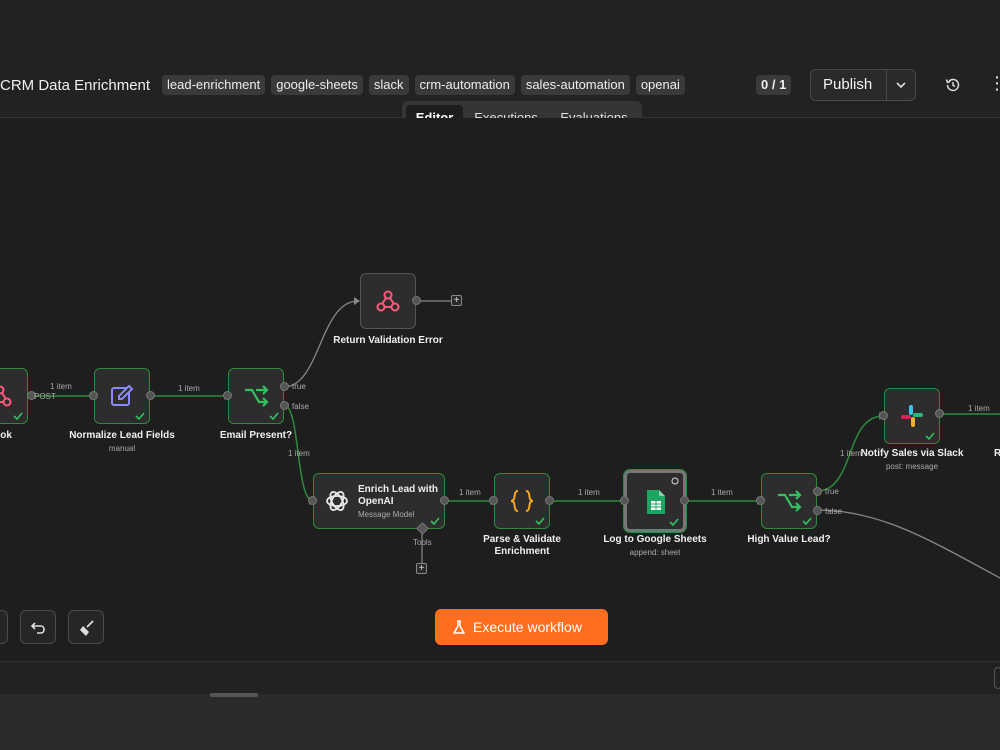 The width and height of the screenshot is (1000, 750). I want to click on publish-divider, so click(886, 85).